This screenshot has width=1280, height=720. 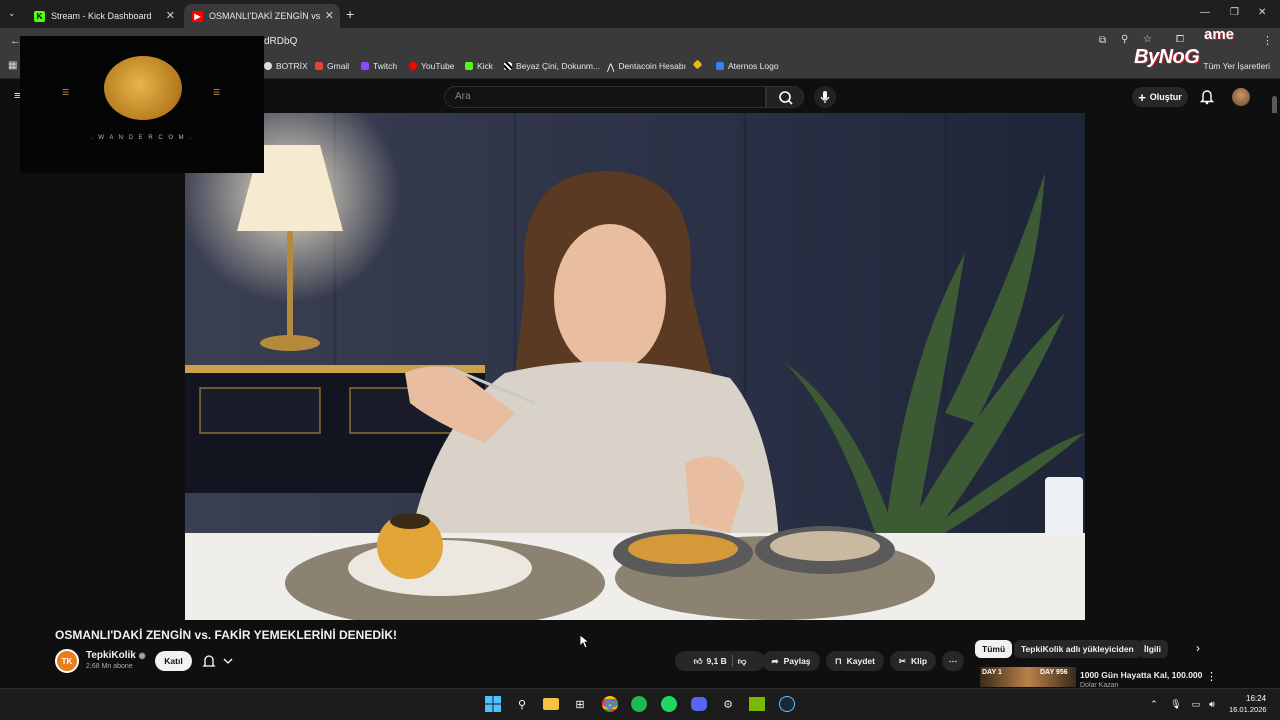 I want to click on like-button: 👍︎ 9,1 B, so click(x=710, y=661).